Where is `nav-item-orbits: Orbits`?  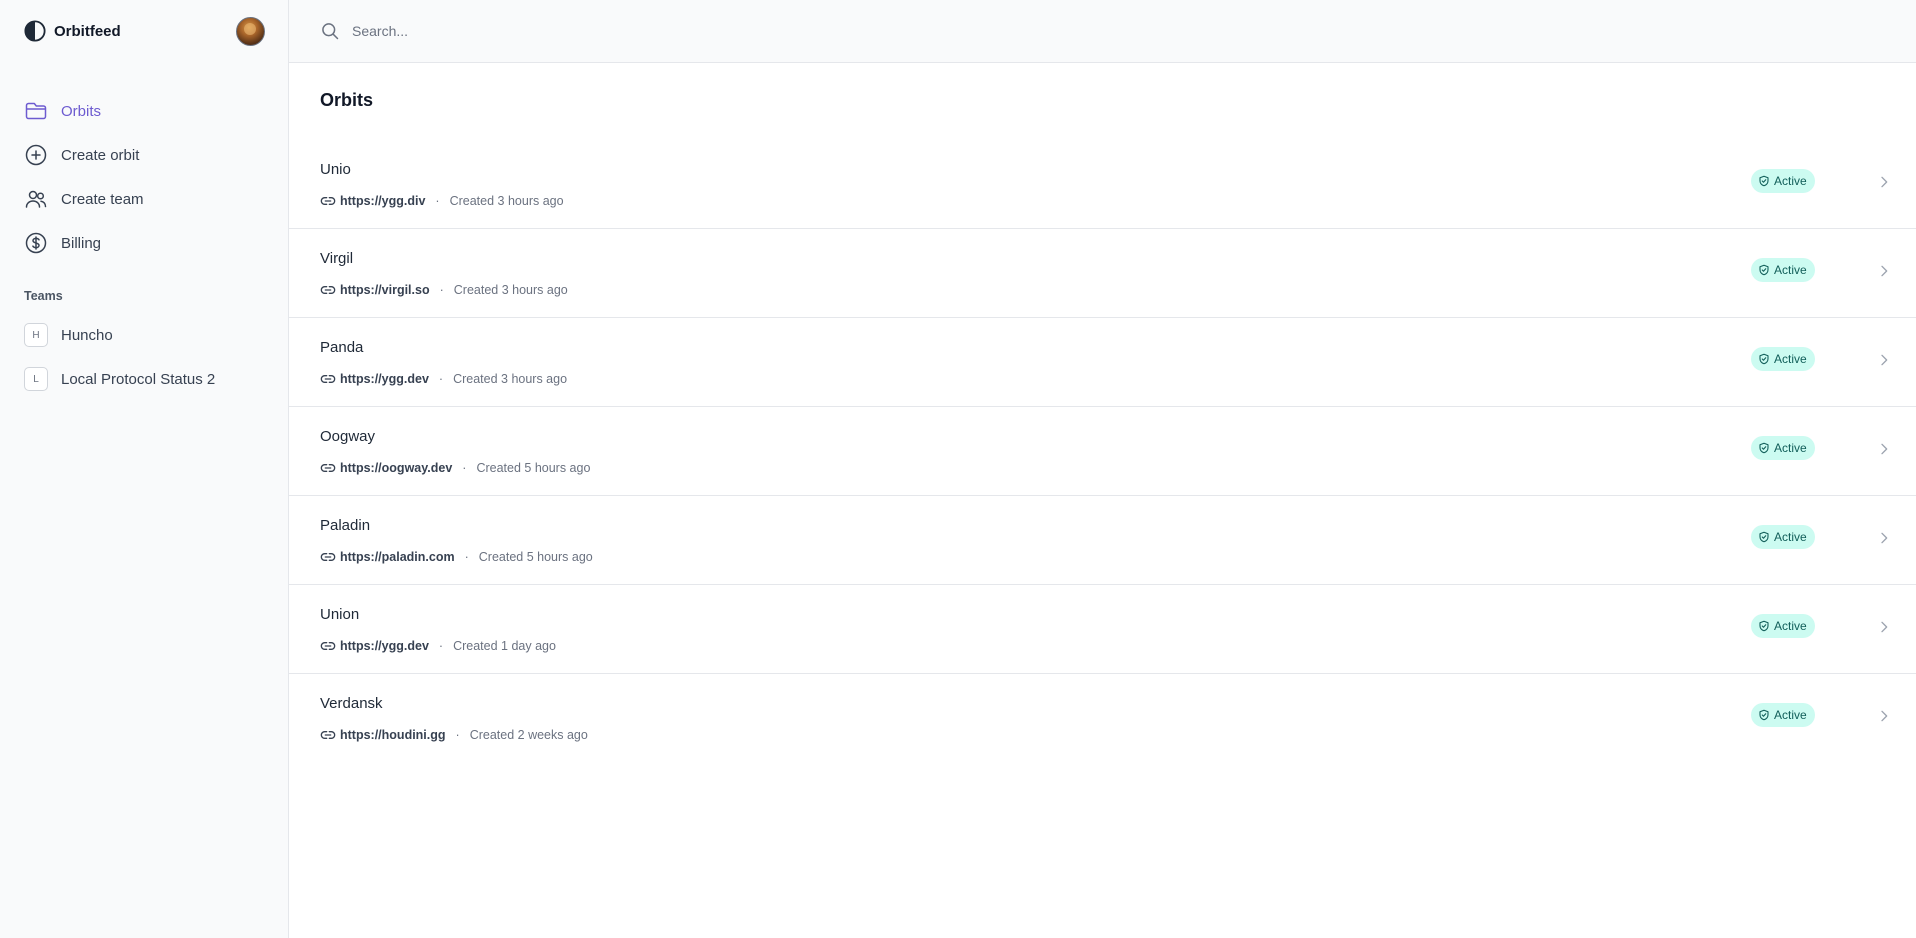 nav-item-orbits: Orbits is located at coordinates (145, 111).